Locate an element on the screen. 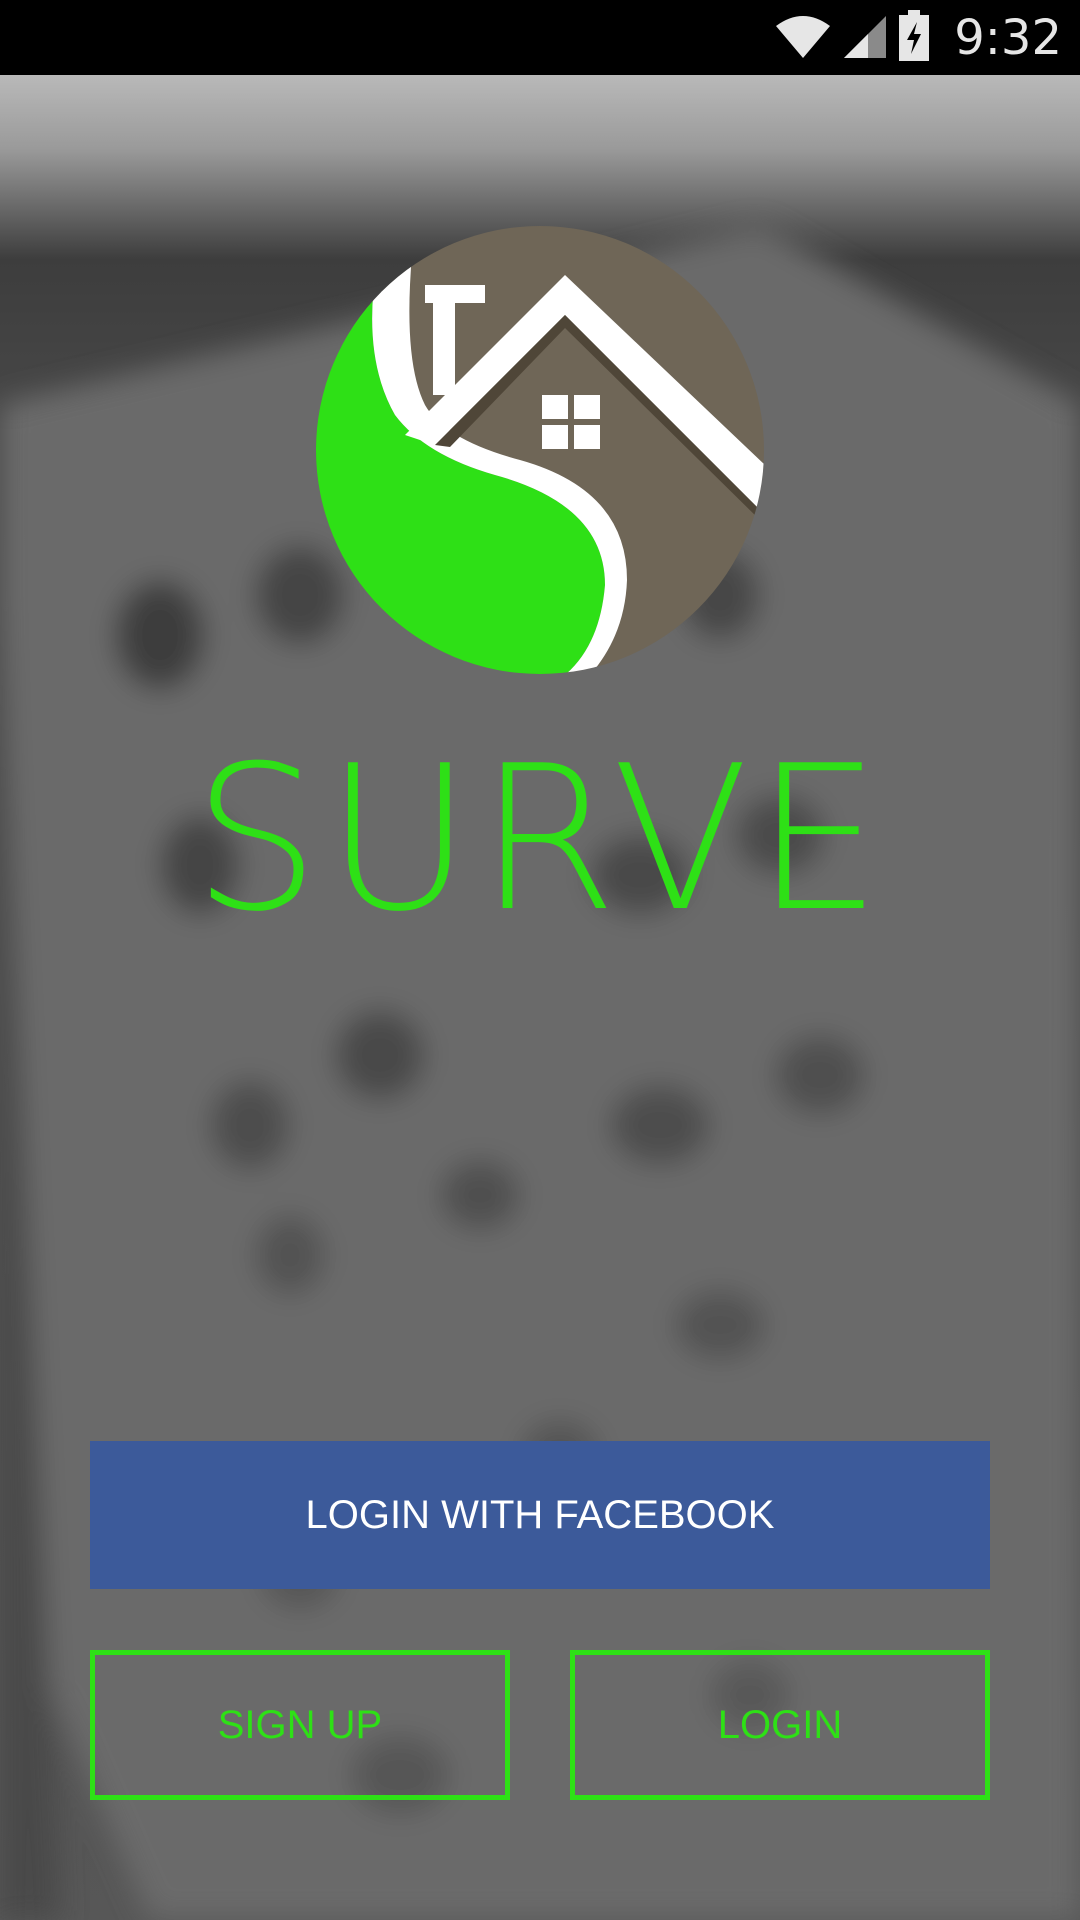  app-logo is located at coordinates (540, 450).